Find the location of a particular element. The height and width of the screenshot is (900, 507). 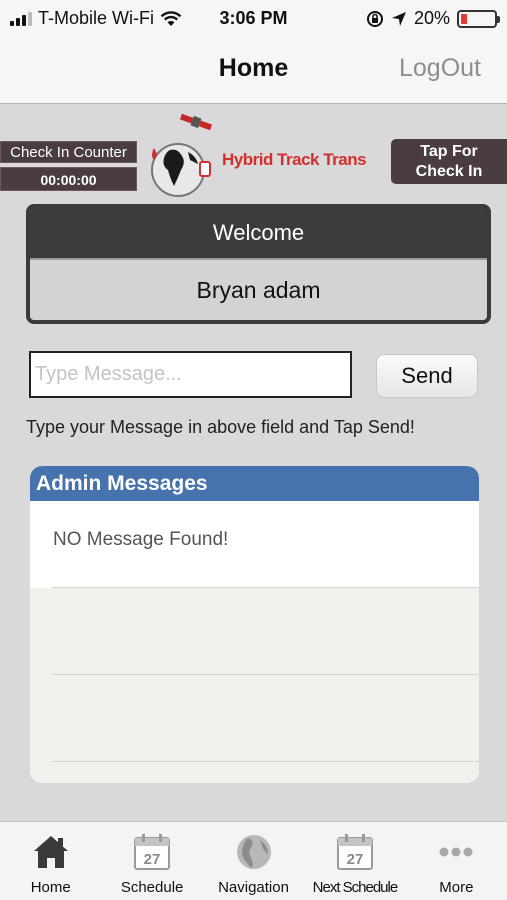

tab-more: More is located at coordinates (456, 861).